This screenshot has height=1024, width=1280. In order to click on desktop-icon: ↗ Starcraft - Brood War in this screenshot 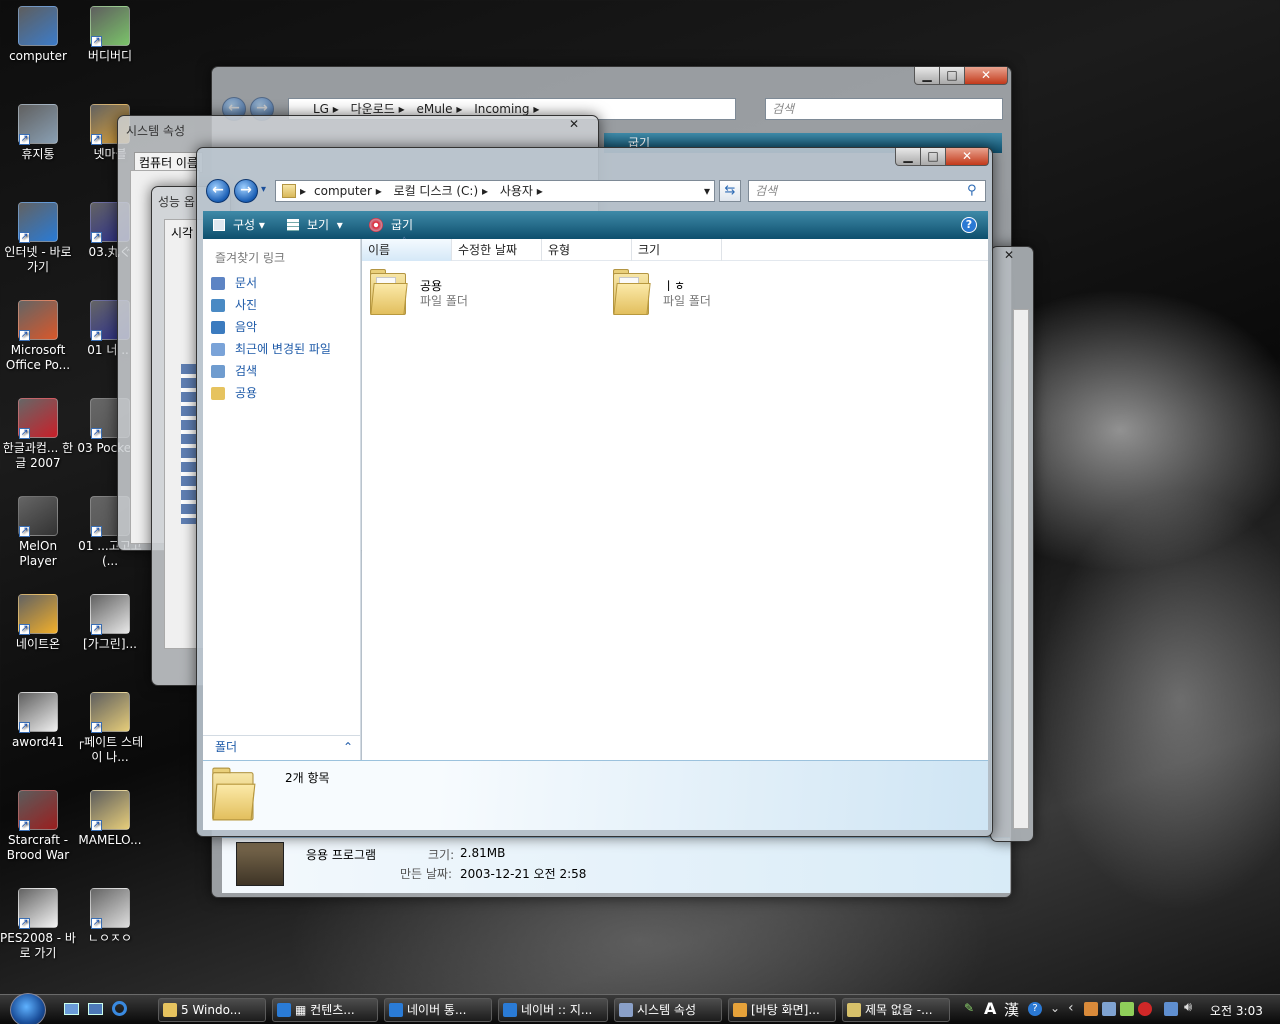, I will do `click(38, 826)`.